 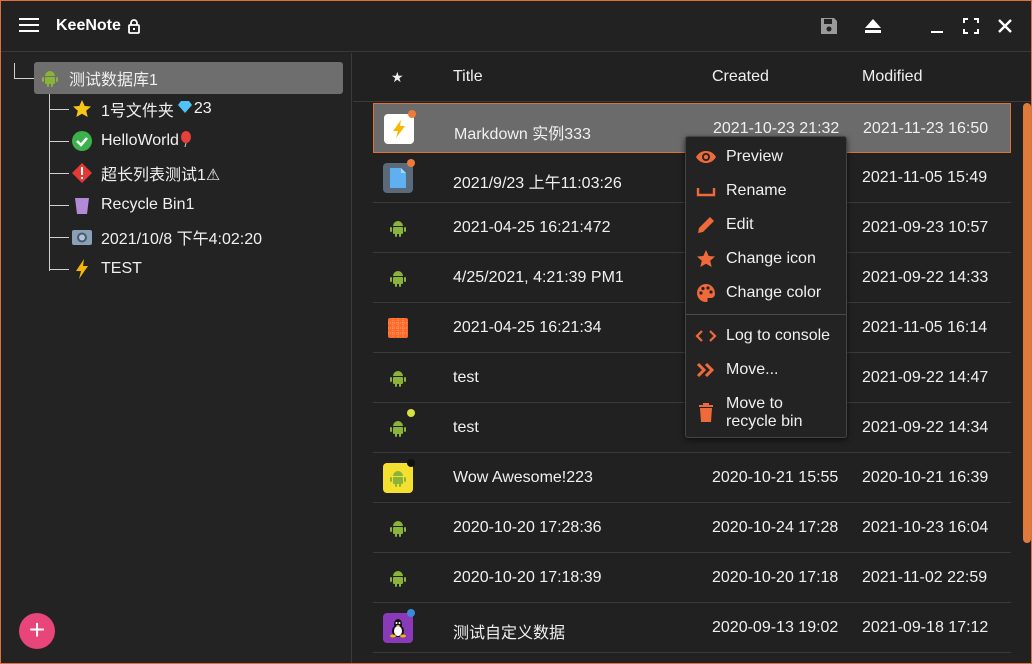 I want to click on menu-item-label: Change icon, so click(x=771, y=258).